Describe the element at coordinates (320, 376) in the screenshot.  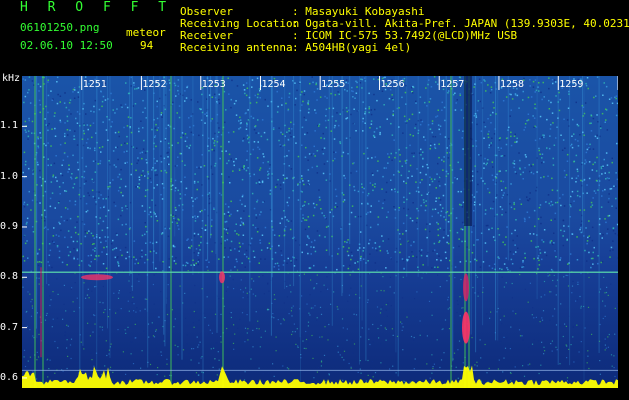
I see `signal-trace` at that location.